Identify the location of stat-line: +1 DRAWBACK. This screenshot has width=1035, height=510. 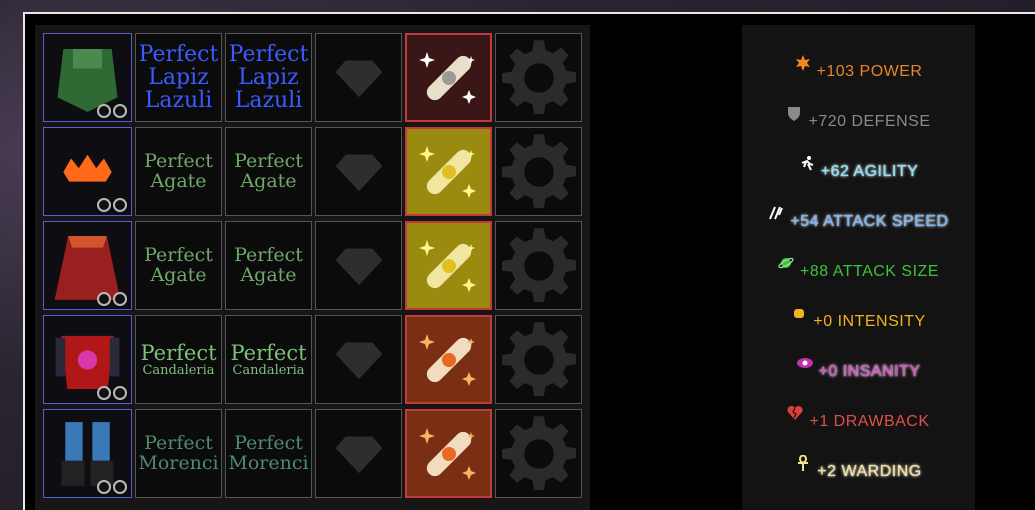
(858, 418).